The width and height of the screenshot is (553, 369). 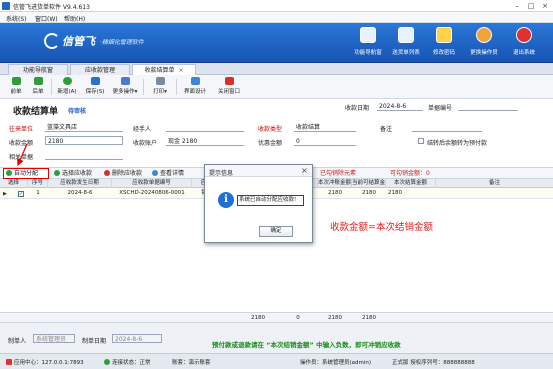 I want to click on written-off-stat: 已勾销除元素, so click(x=338, y=173).